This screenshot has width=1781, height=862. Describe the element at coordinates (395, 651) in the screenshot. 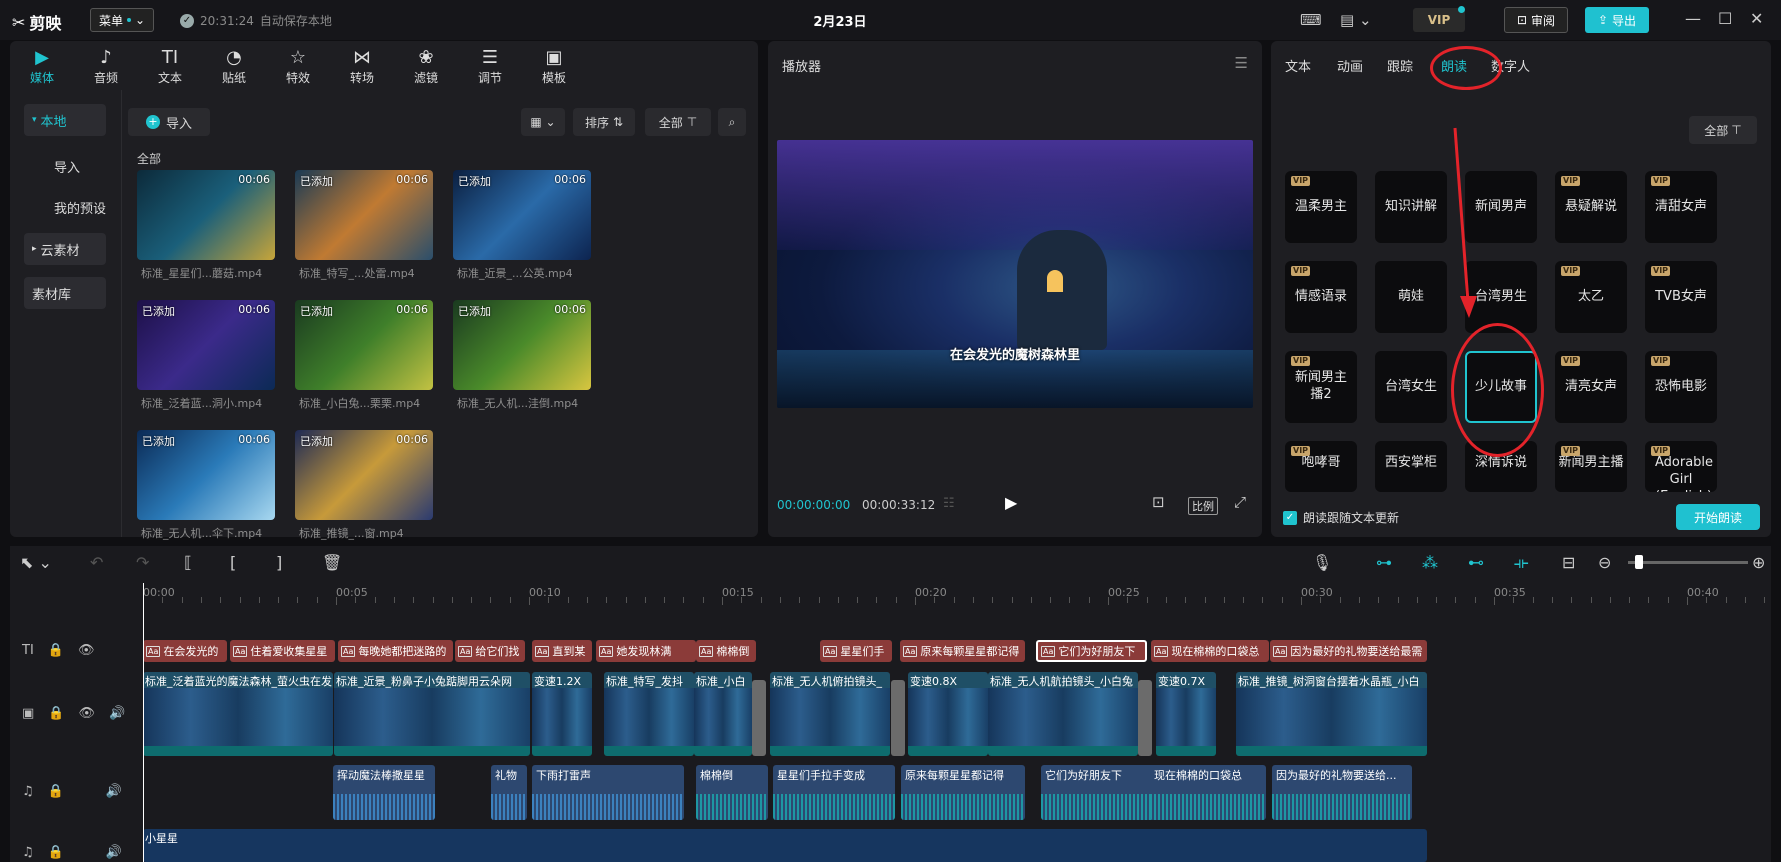

I see `caption-clip: Aa 每晚她都把迷路的` at that location.